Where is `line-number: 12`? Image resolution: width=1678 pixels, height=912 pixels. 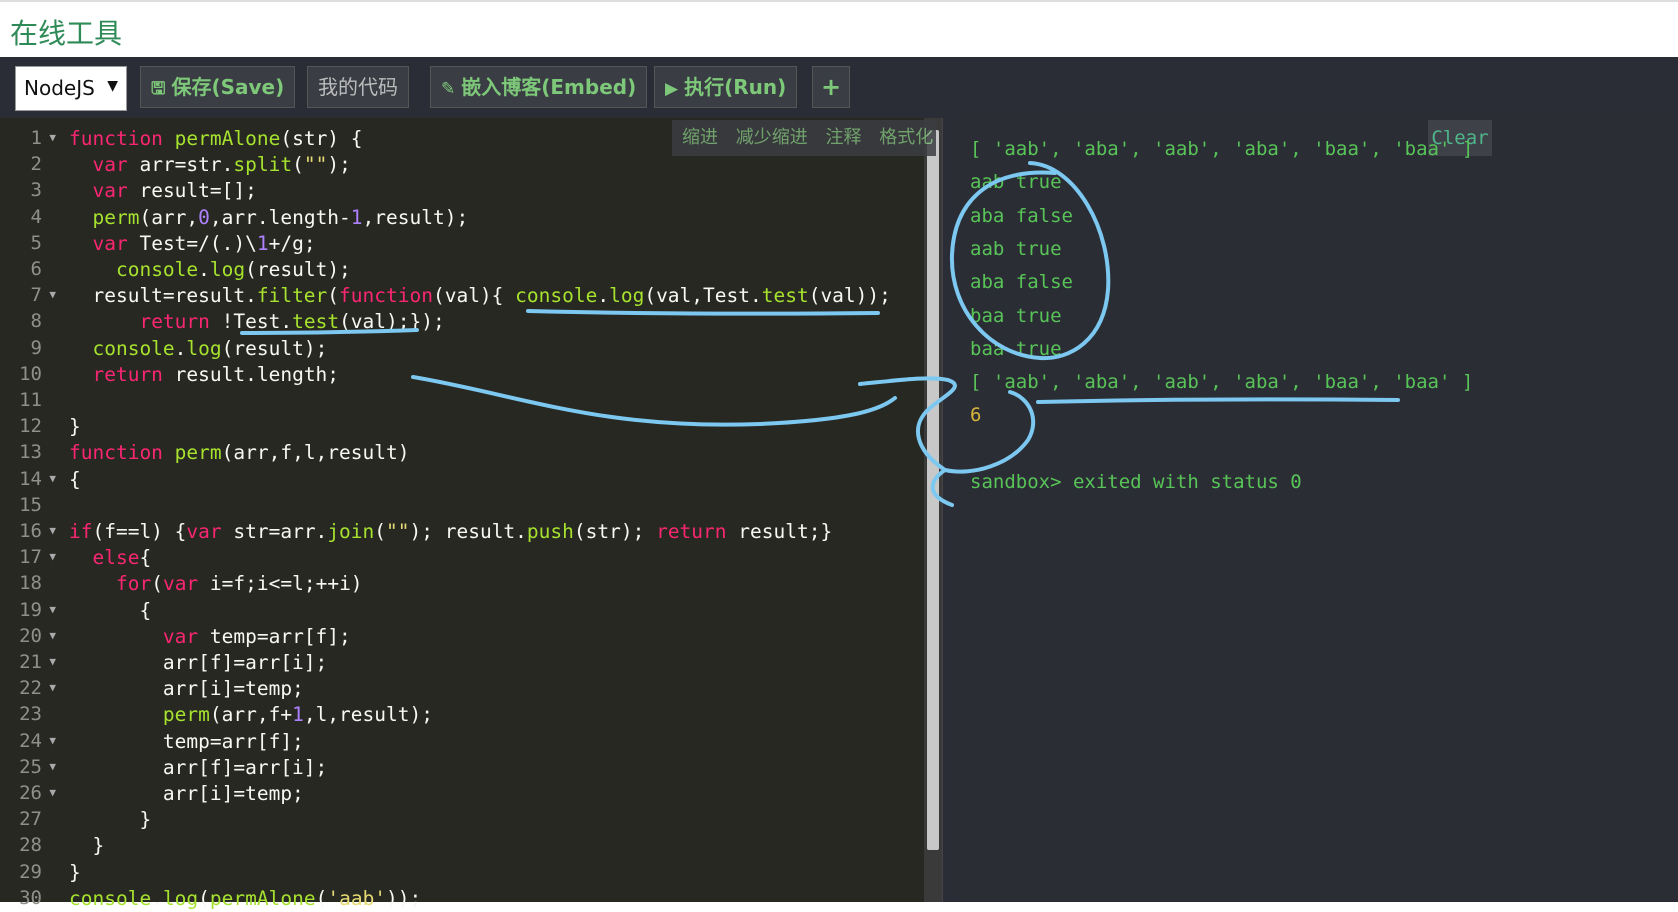 line-number: 12 is located at coordinates (30, 426).